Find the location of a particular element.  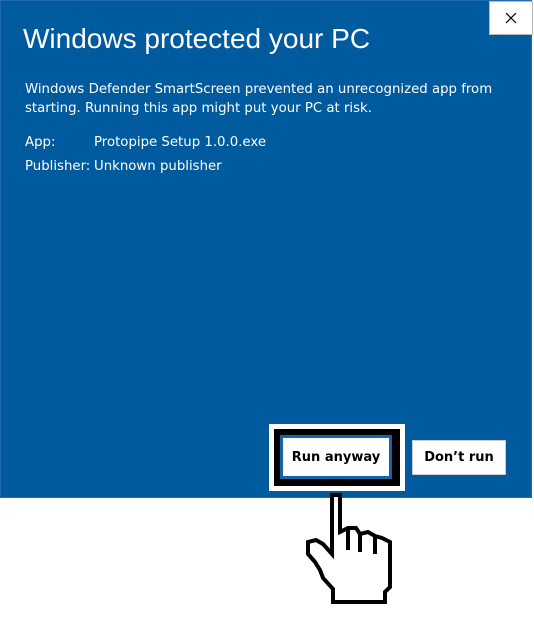

close-icon is located at coordinates (511, 18).